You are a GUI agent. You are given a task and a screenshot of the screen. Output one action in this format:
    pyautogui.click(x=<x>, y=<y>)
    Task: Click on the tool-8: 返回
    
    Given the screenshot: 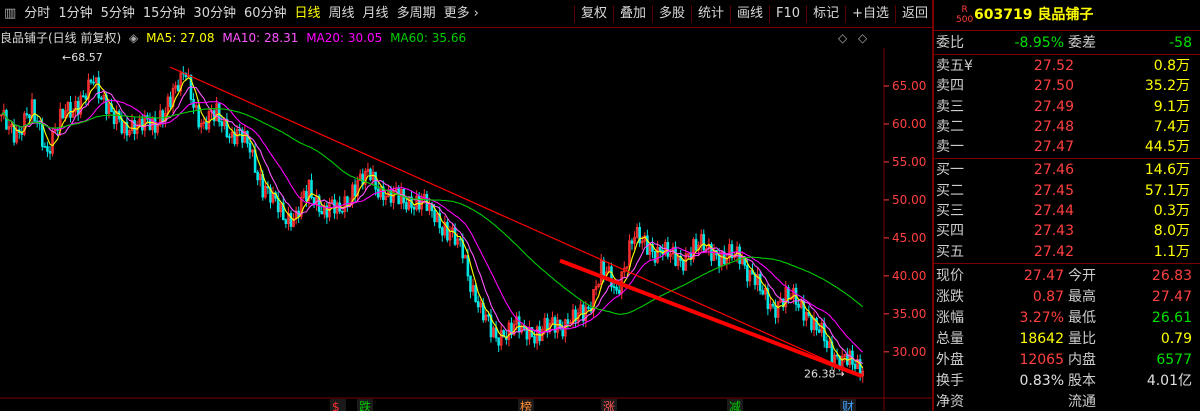 What is the action you would take?
    pyautogui.click(x=915, y=14)
    